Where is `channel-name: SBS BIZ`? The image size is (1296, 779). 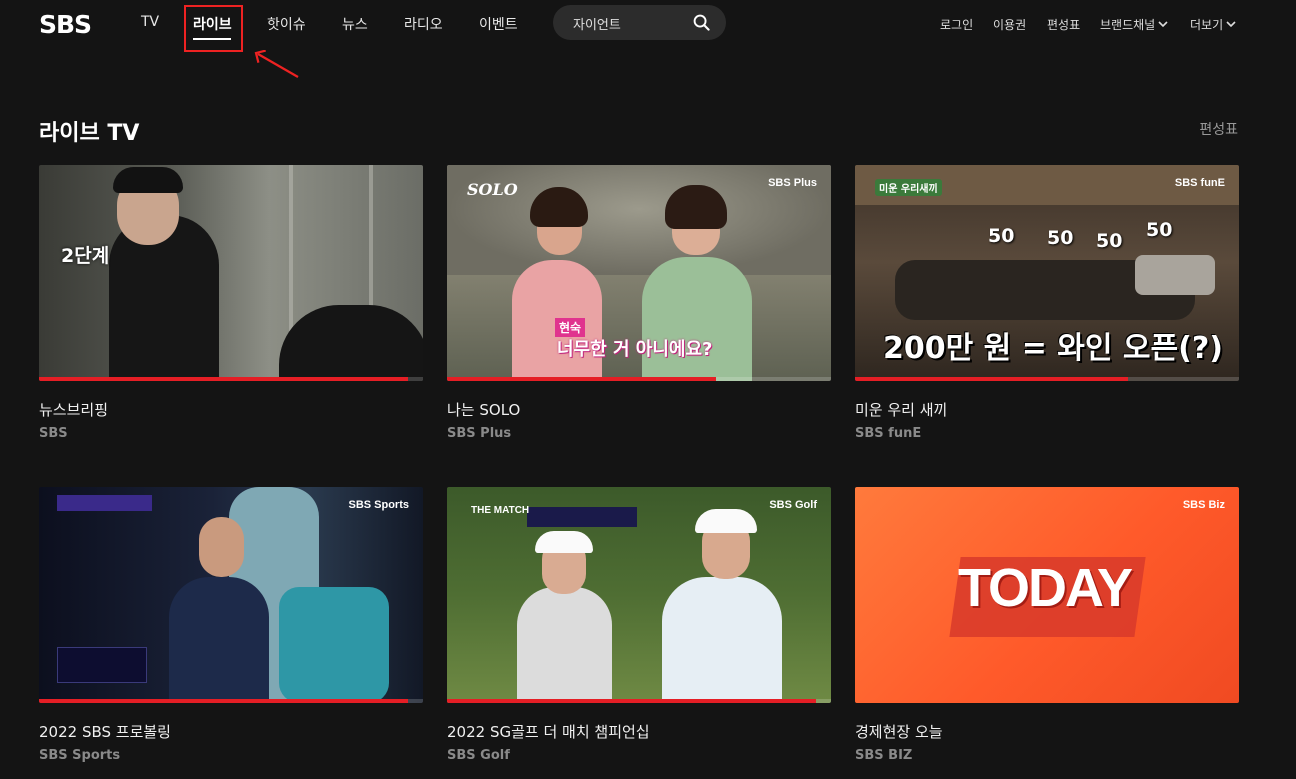 channel-name: SBS BIZ is located at coordinates (884, 755).